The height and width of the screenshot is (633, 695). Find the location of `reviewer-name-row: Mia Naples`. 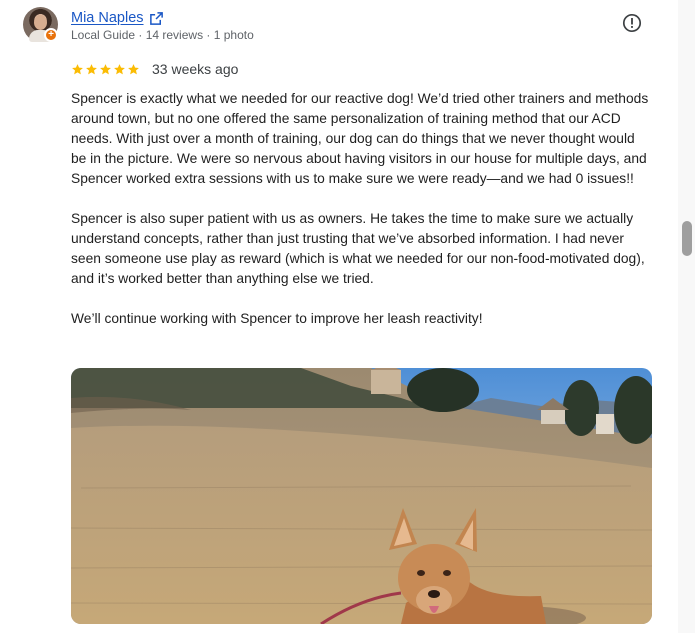

reviewer-name-row: Mia Naples is located at coordinates (117, 18).